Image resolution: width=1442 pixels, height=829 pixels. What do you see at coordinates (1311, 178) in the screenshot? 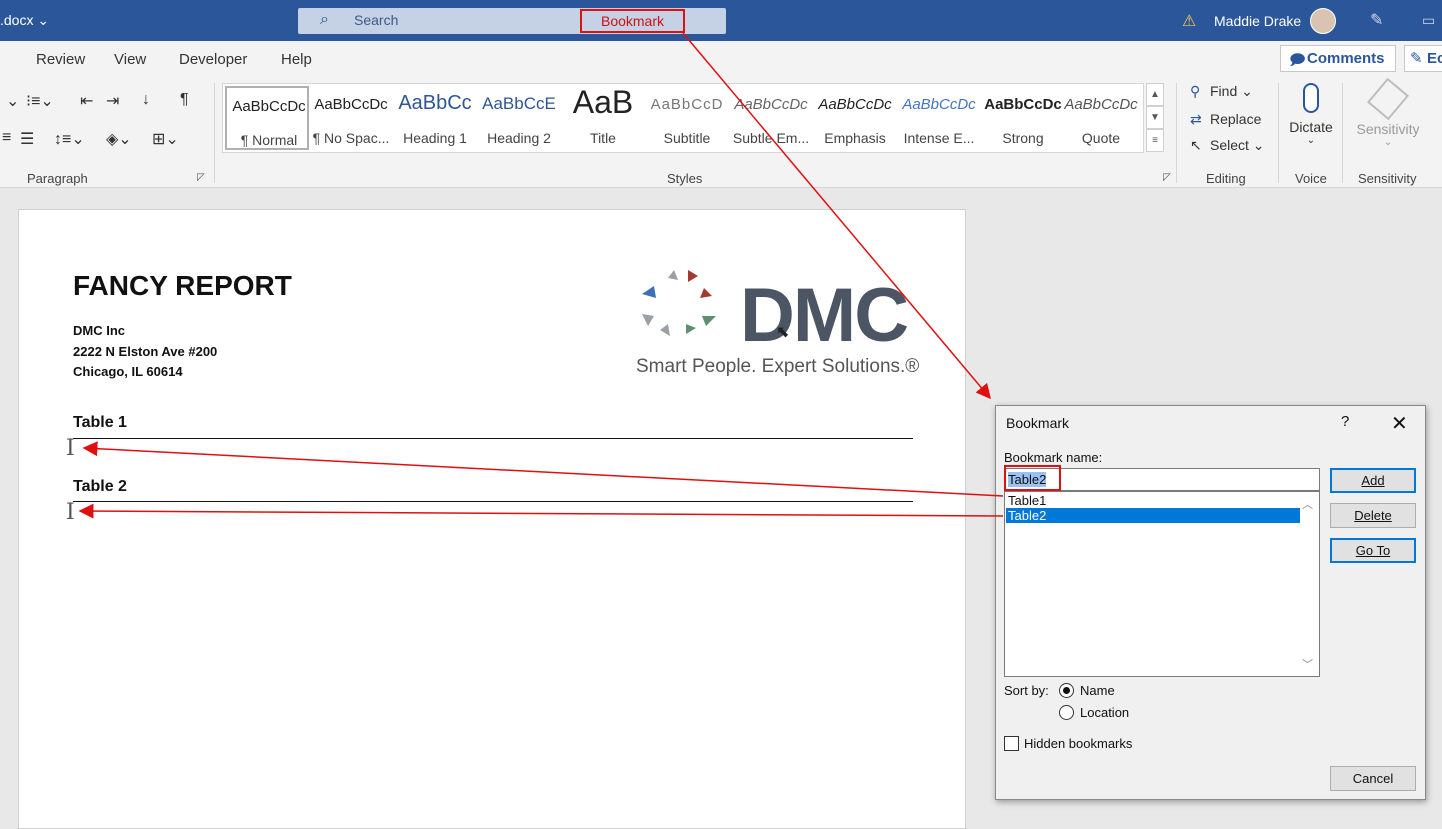
I see `voice-group-label: Voice` at bounding box center [1311, 178].